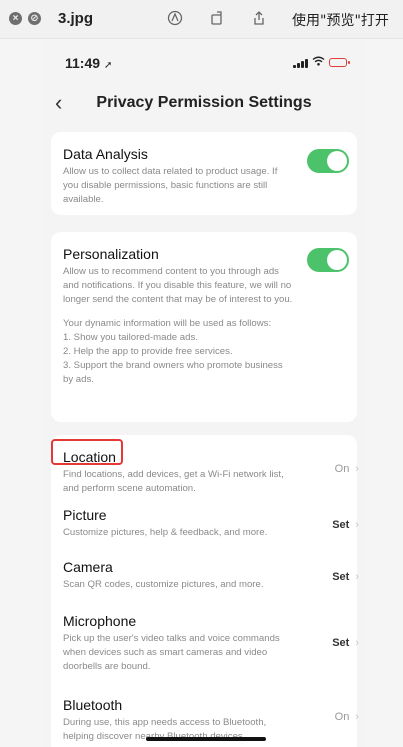 This screenshot has width=403, height=747. I want to click on file-title: 3.jpg, so click(76, 18).